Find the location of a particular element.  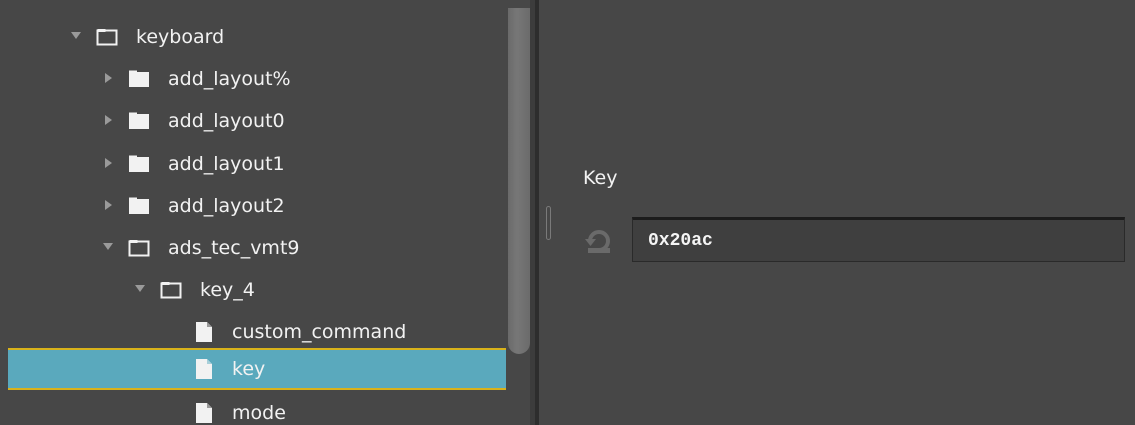

key-value-field is located at coordinates (878, 239).